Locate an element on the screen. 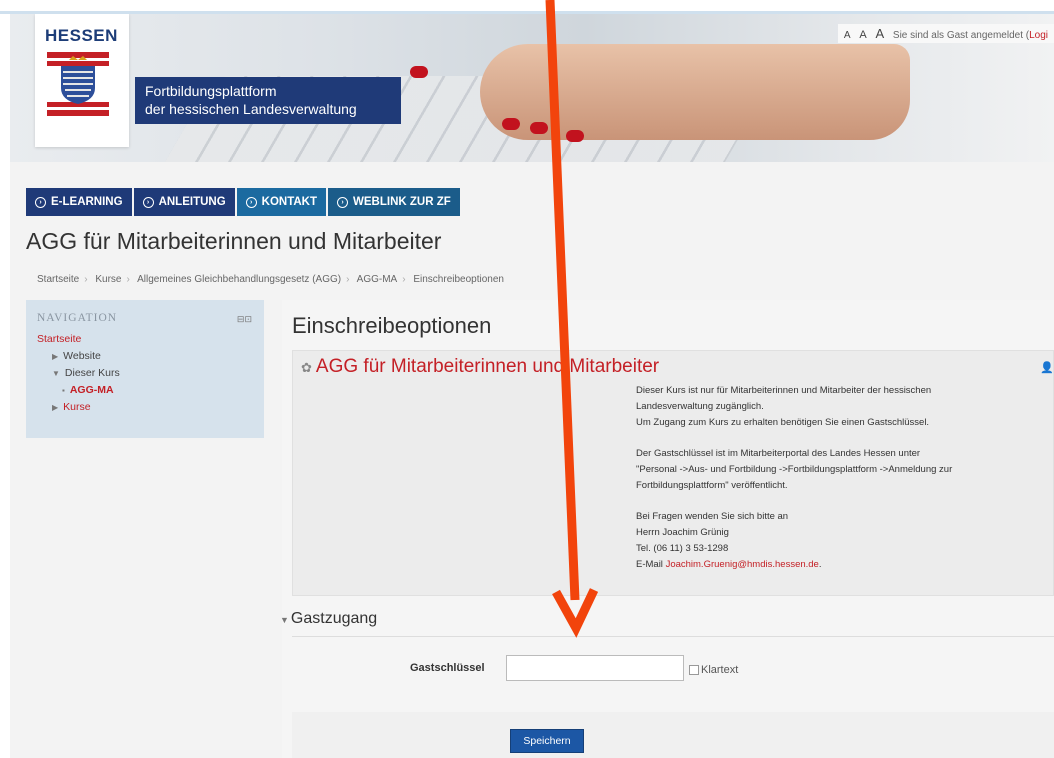 The width and height of the screenshot is (1054, 758). nav-item-website: ▶ Website is located at coordinates (145, 356).